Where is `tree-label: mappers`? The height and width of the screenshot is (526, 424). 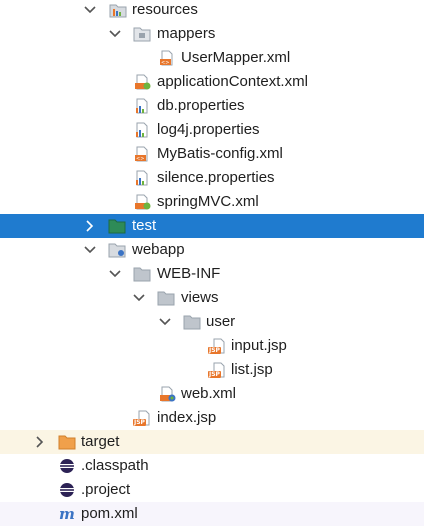
tree-label: mappers is located at coordinates (186, 33).